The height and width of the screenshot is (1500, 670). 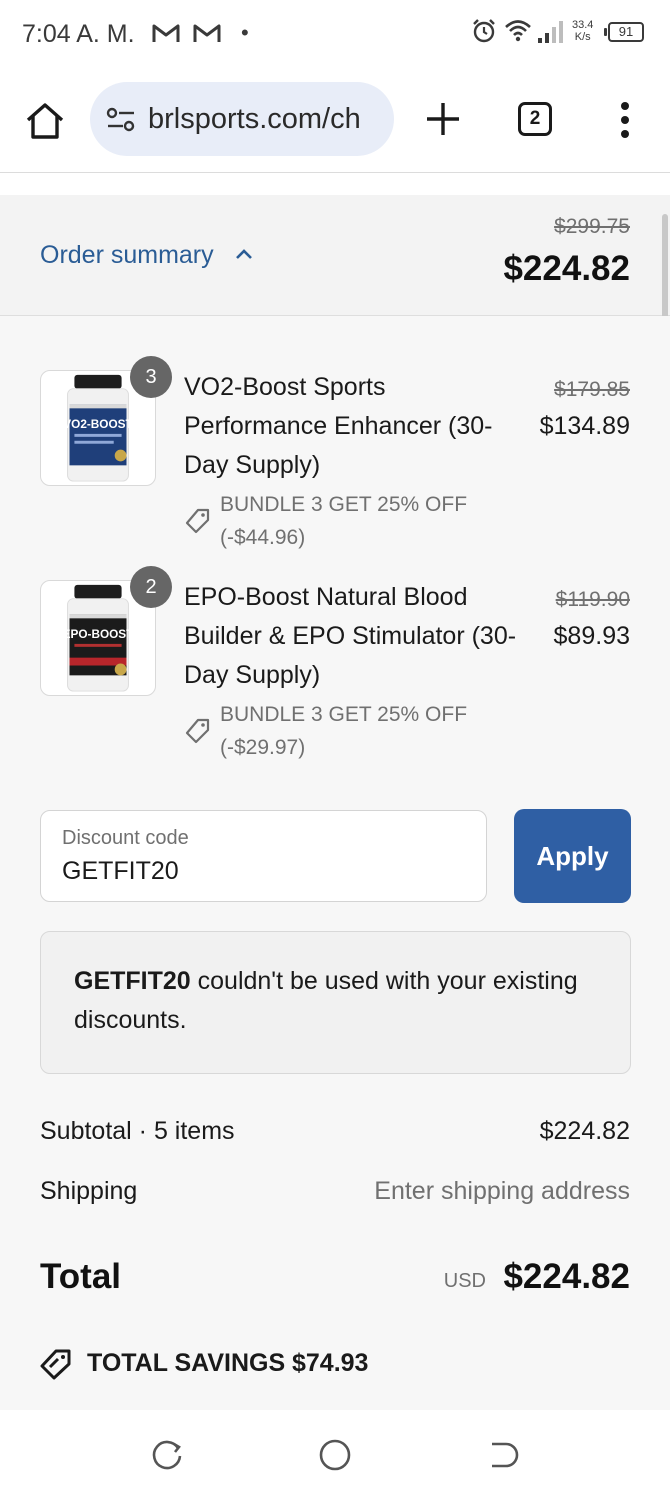 I want to click on browser-toolbar: brlsports.com/ch 2, so click(x=335, y=121).